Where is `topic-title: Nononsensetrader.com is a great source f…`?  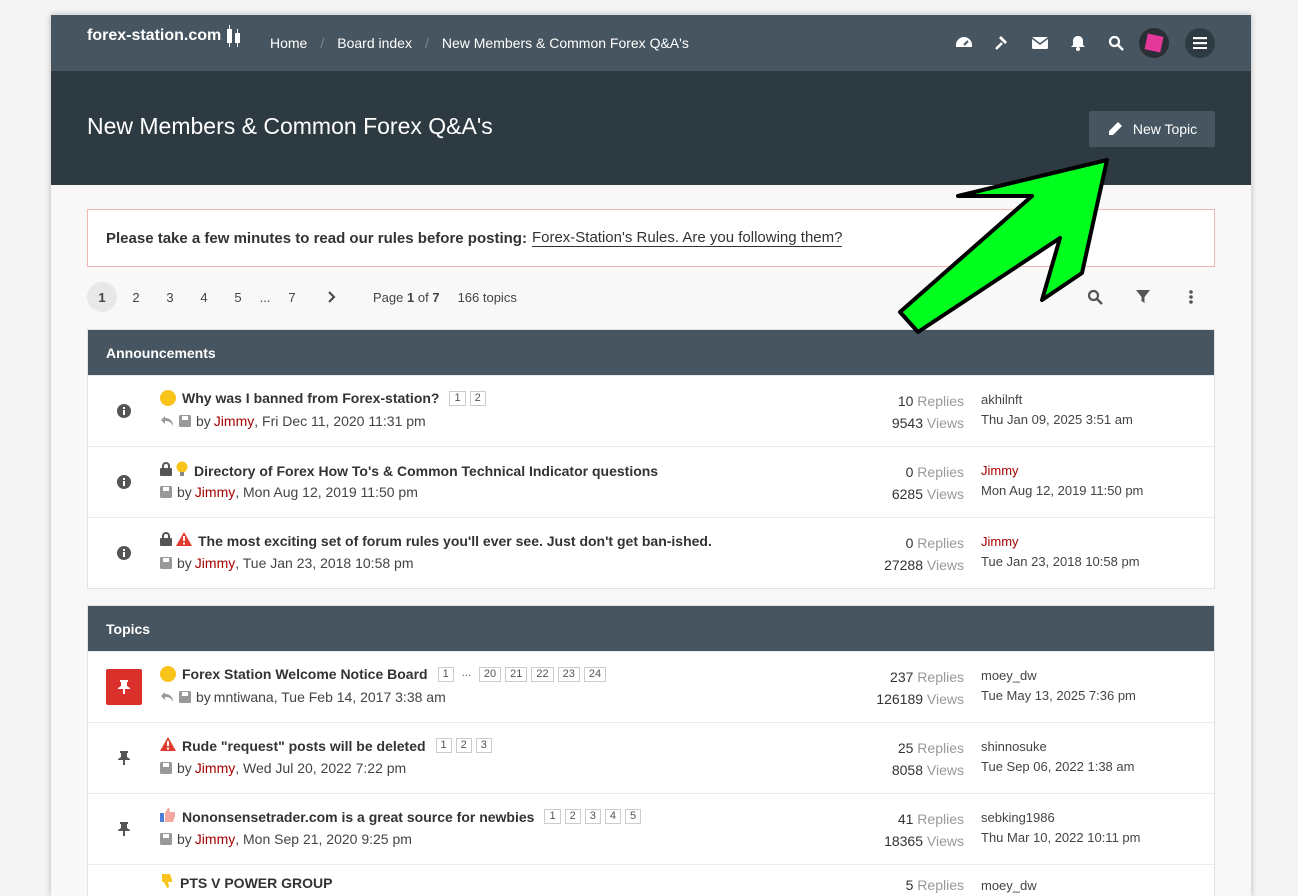
topic-title: Nononsensetrader.com is a great source f… is located at coordinates (358, 817).